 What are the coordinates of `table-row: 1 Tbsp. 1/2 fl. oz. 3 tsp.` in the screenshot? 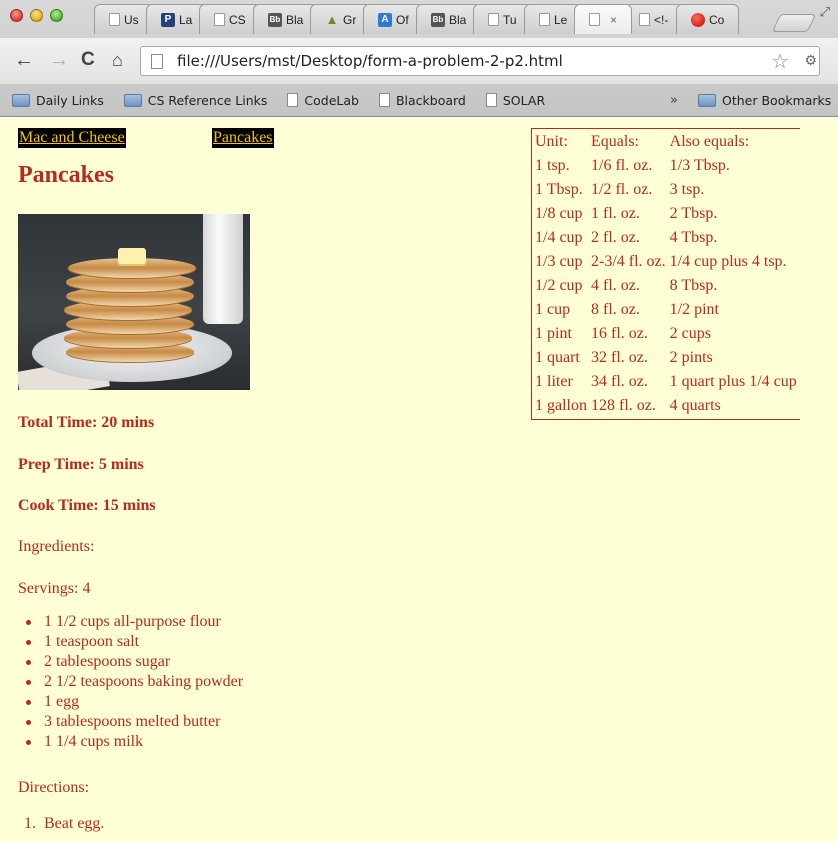 It's located at (666, 190).